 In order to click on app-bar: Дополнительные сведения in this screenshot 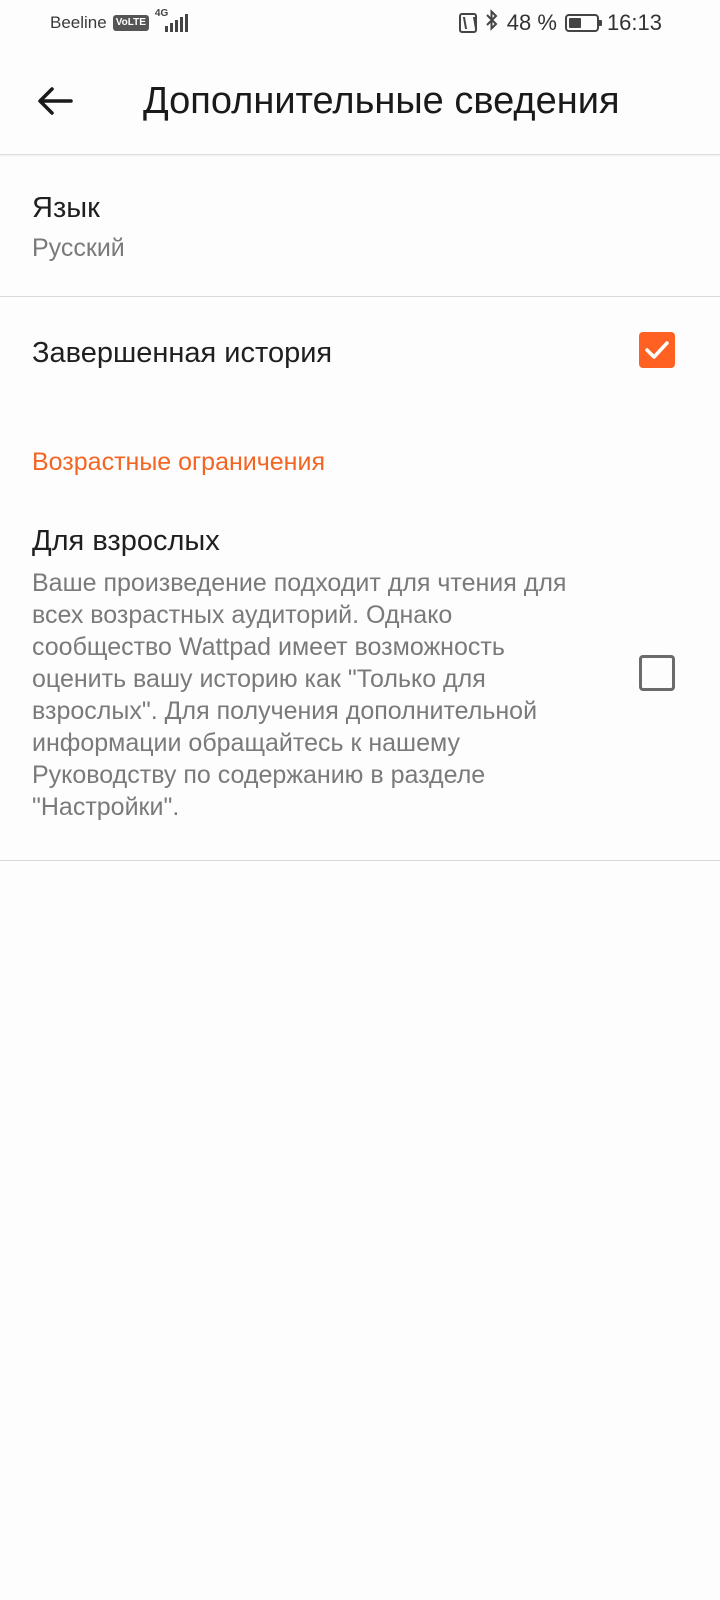, I will do `click(360, 100)`.